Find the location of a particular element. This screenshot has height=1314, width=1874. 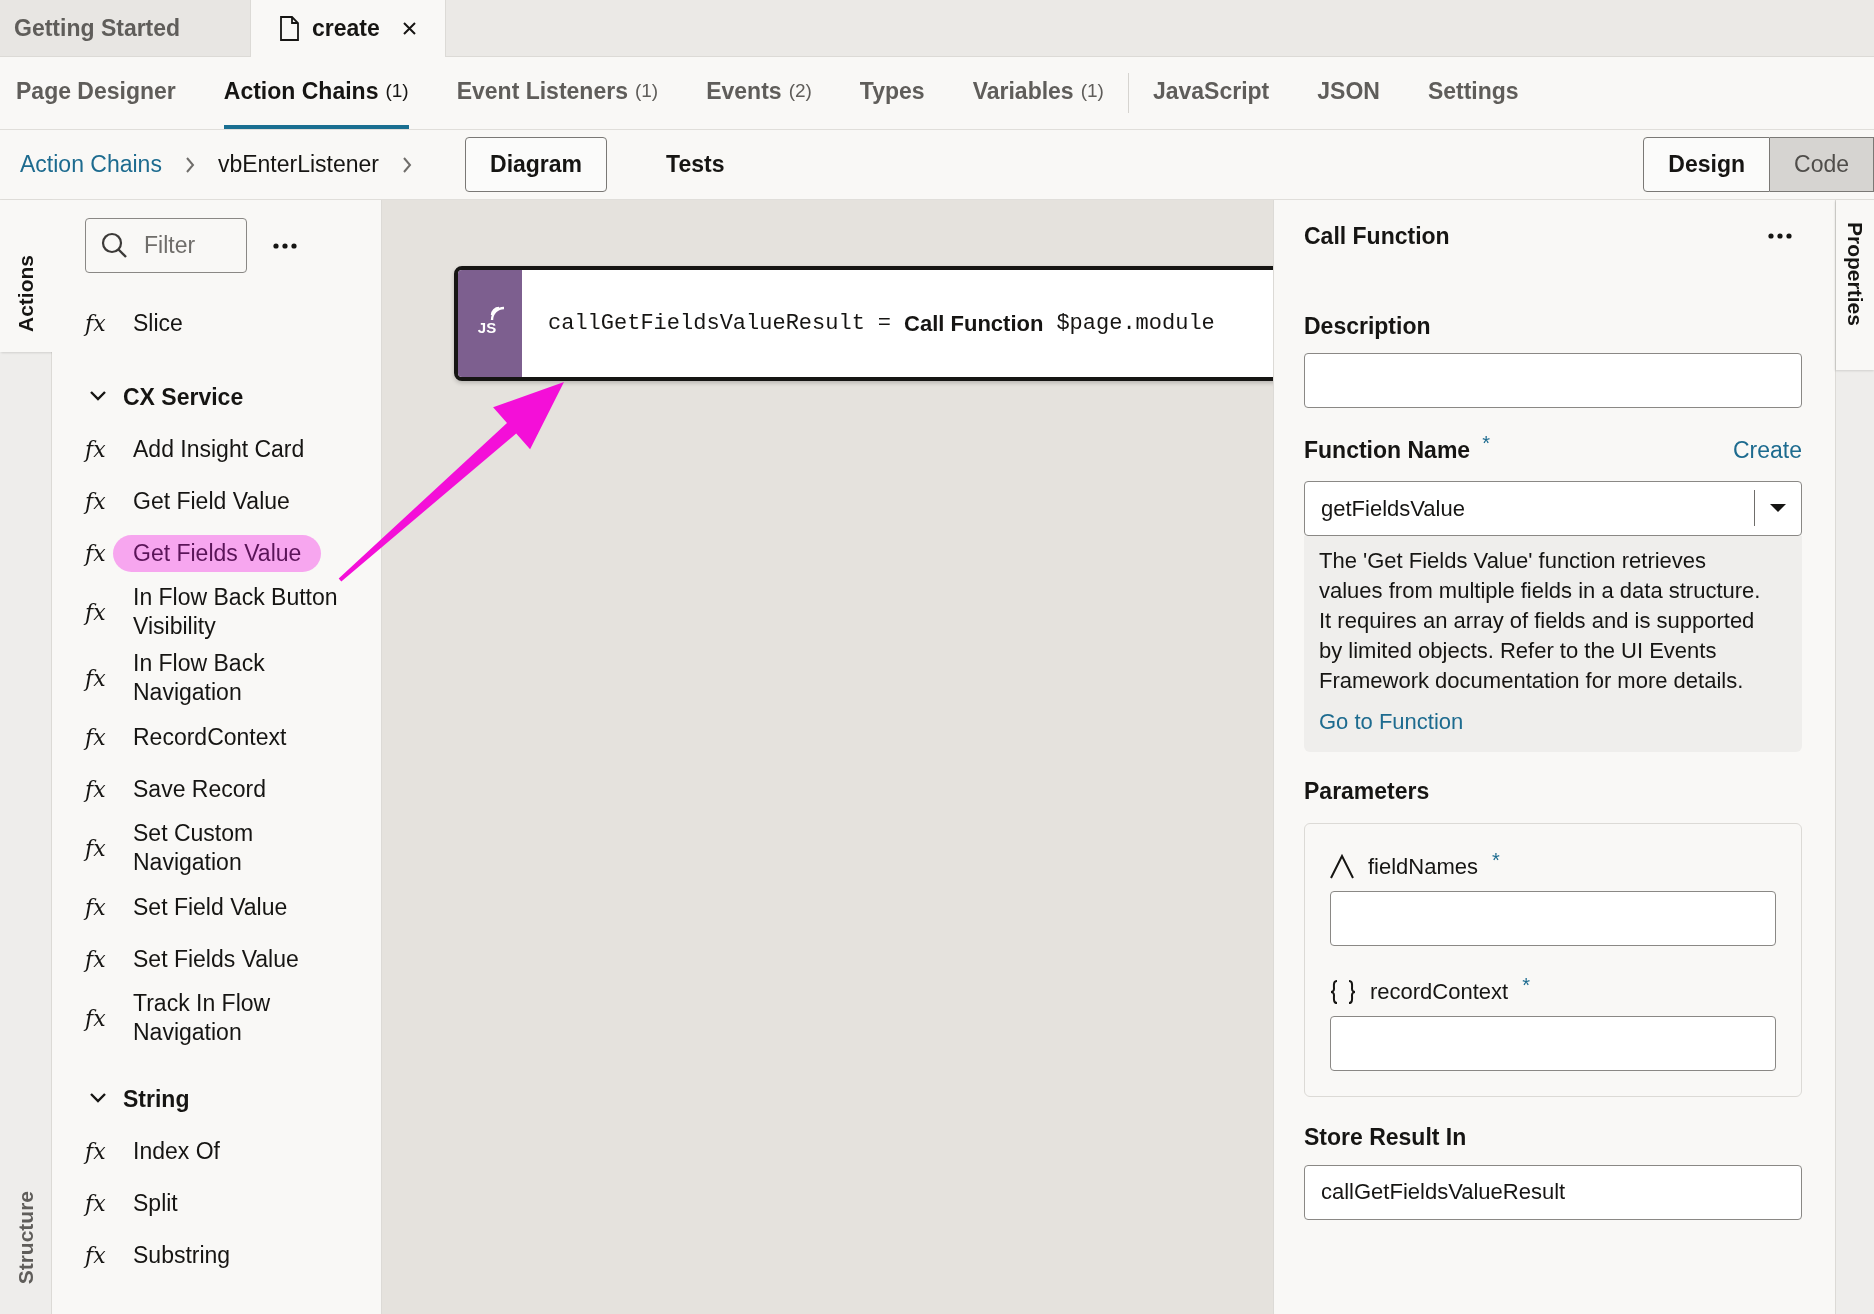

editor-tab: Variables (1) is located at coordinates (1038, 93).